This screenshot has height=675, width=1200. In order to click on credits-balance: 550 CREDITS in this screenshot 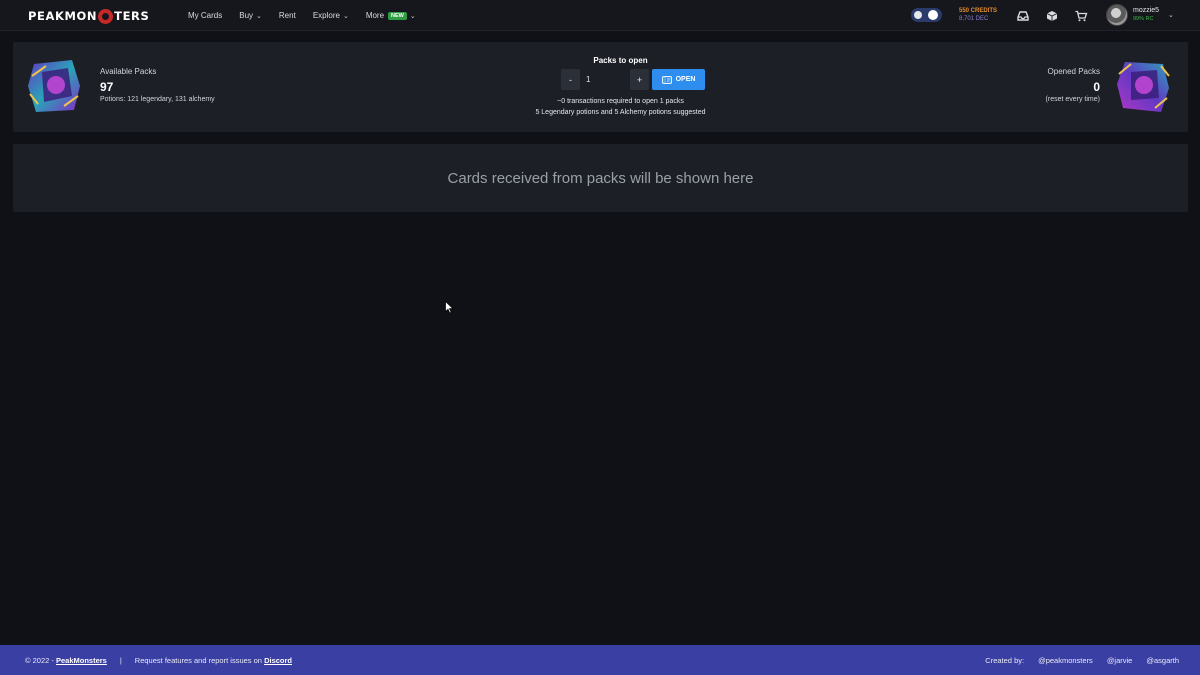, I will do `click(978, 11)`.